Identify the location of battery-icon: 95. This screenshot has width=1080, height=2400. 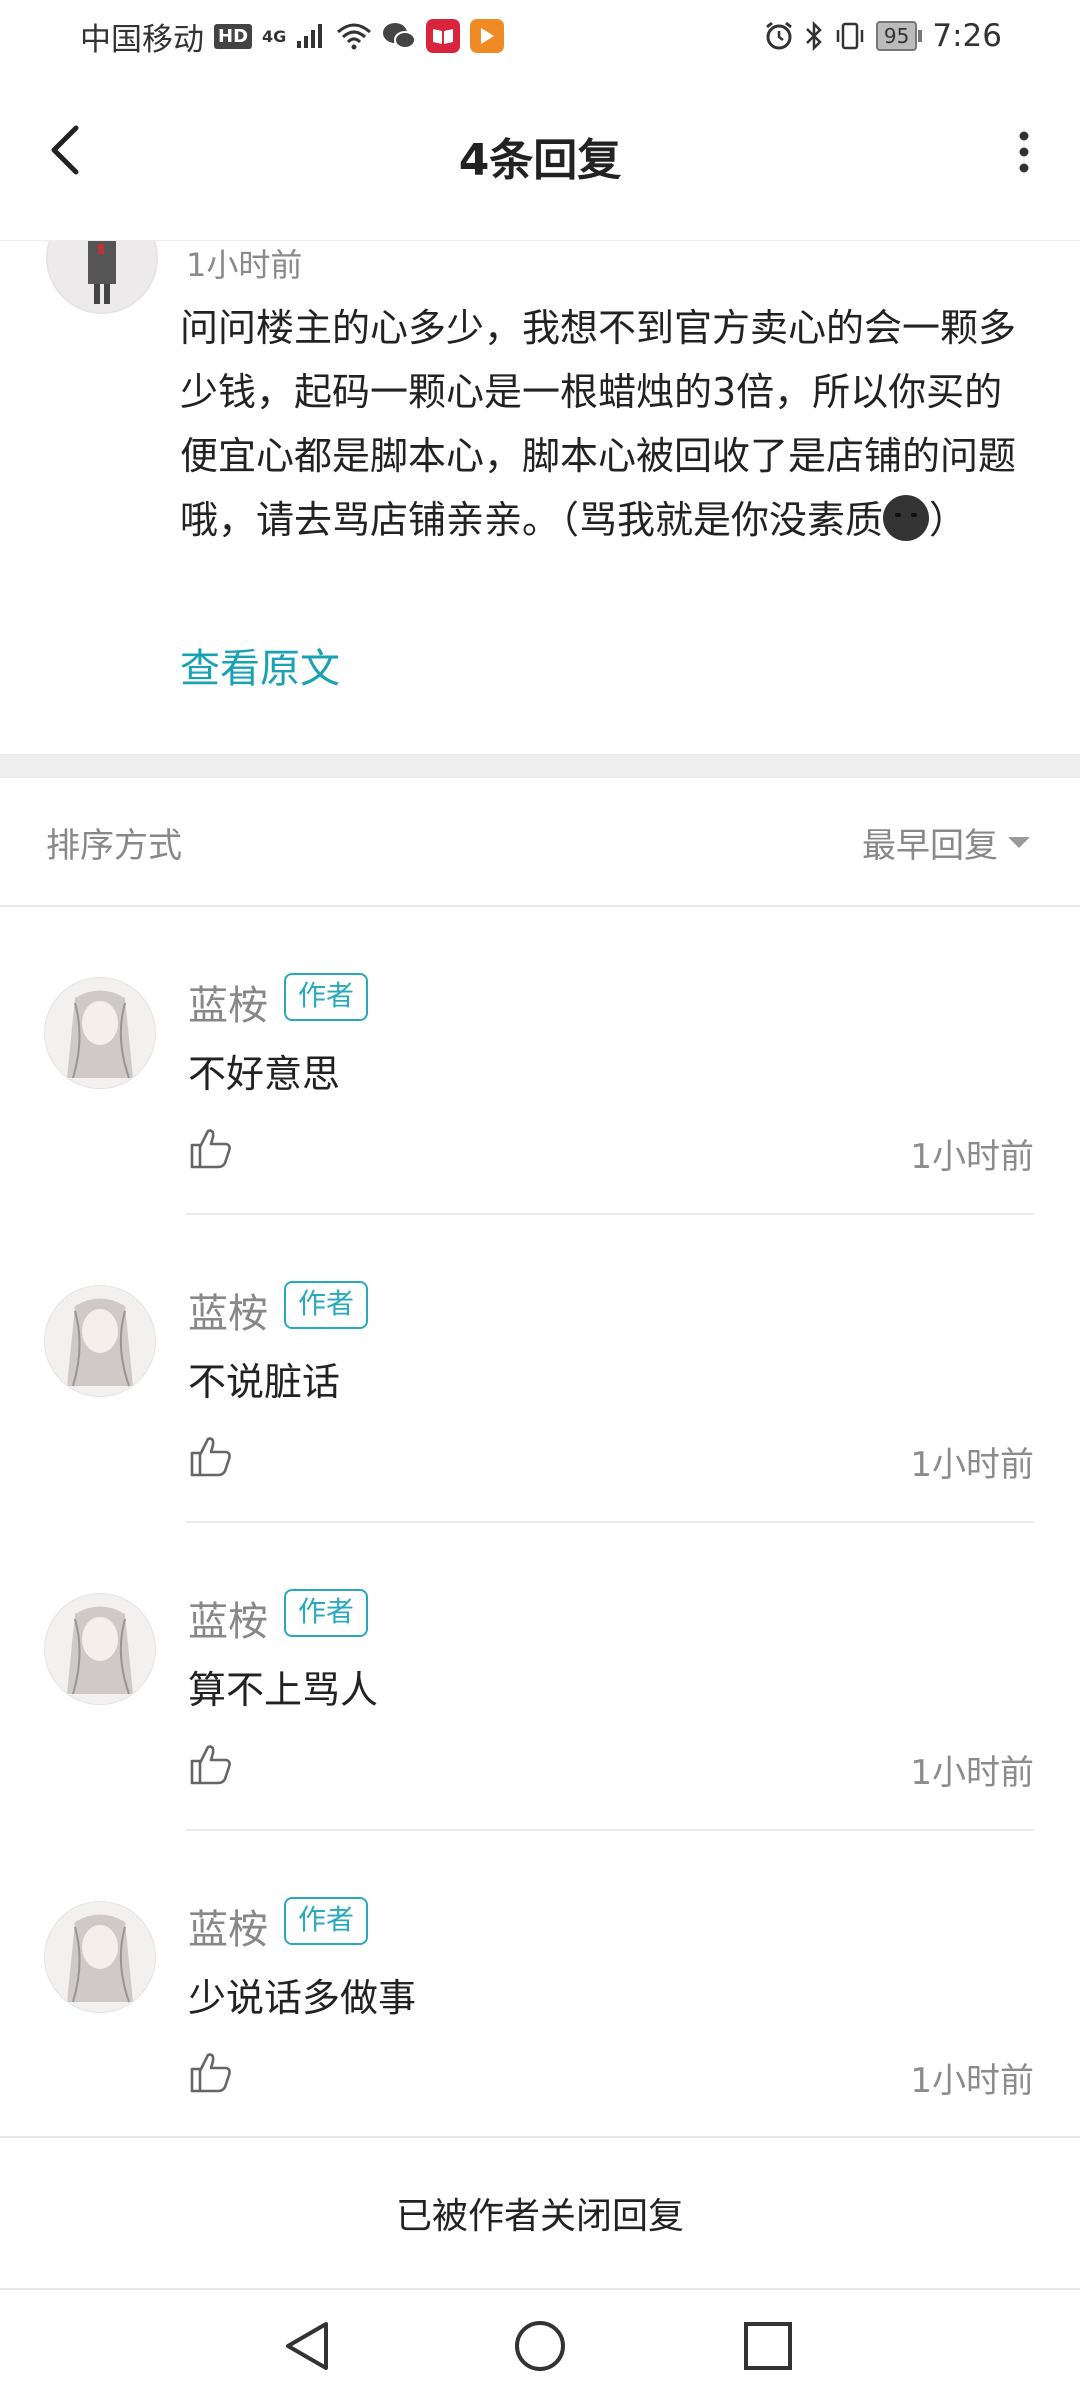
(899, 36).